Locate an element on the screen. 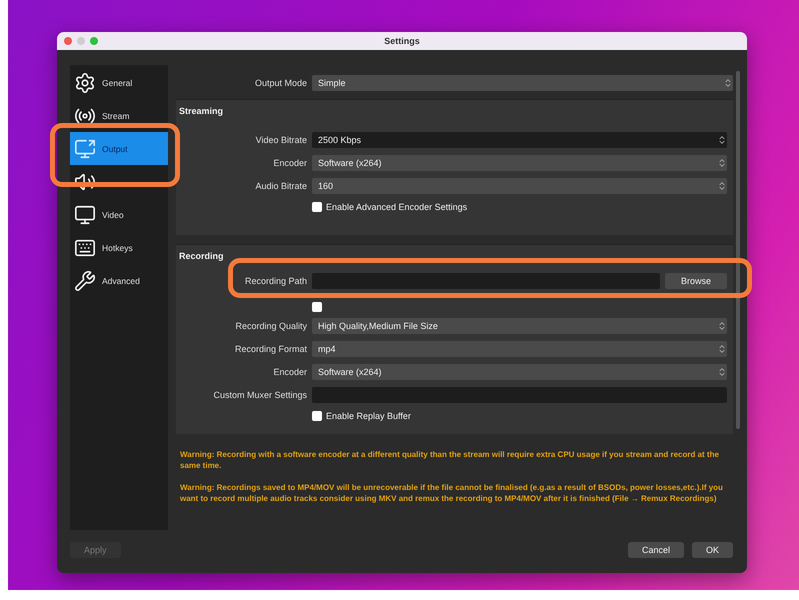 This screenshot has height=600, width=799. scrollbar is located at coordinates (738, 250).